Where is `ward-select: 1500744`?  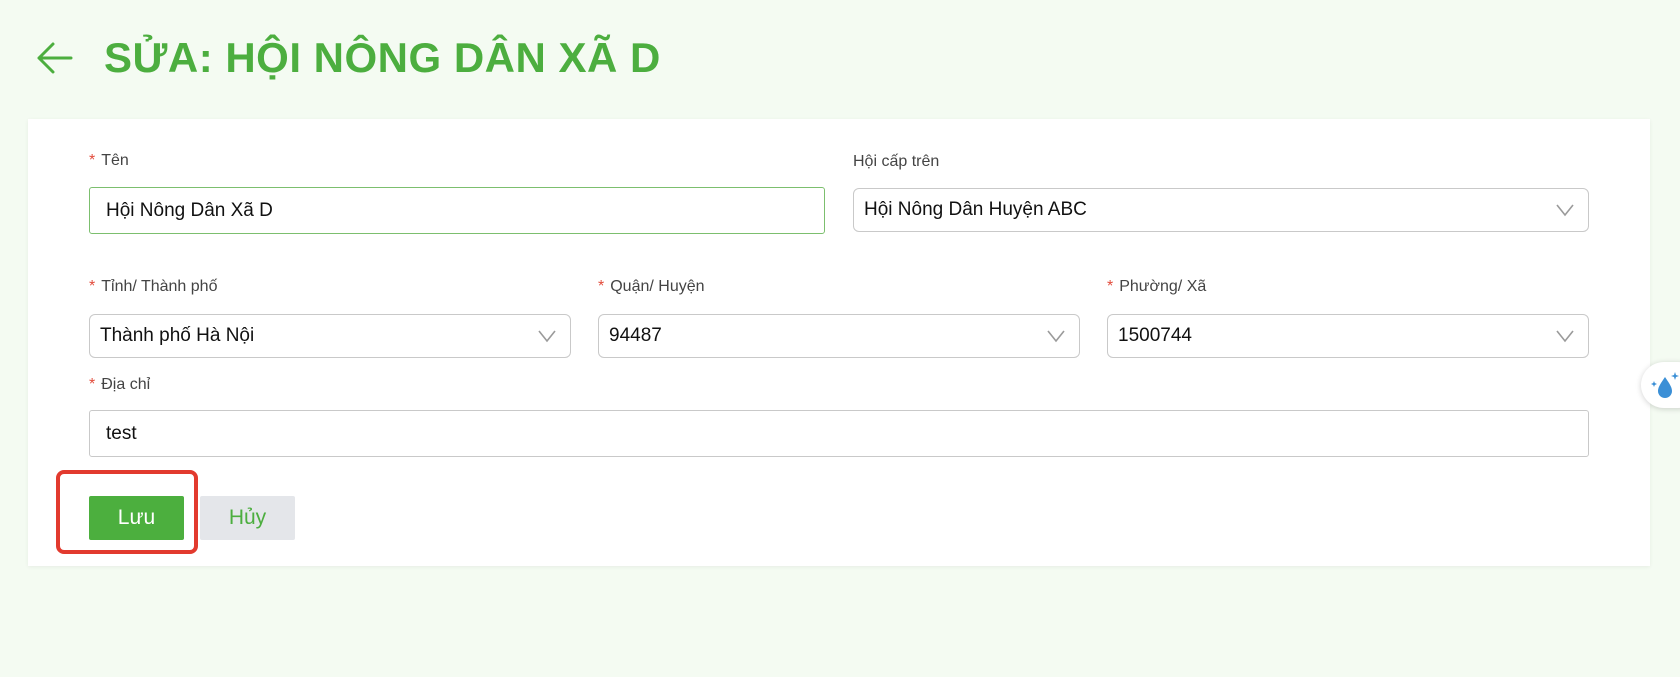 ward-select: 1500744 is located at coordinates (1348, 336).